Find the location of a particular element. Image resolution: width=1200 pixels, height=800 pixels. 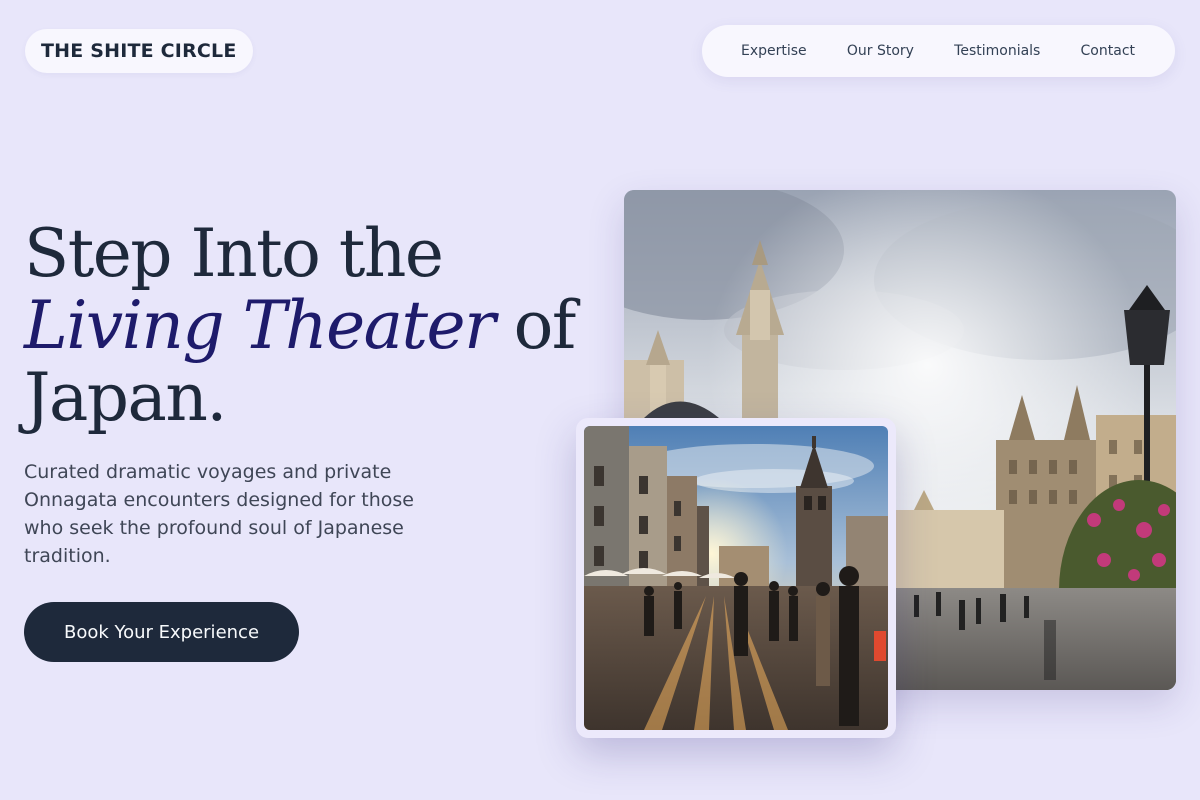

old-town-illustration is located at coordinates (736, 578).